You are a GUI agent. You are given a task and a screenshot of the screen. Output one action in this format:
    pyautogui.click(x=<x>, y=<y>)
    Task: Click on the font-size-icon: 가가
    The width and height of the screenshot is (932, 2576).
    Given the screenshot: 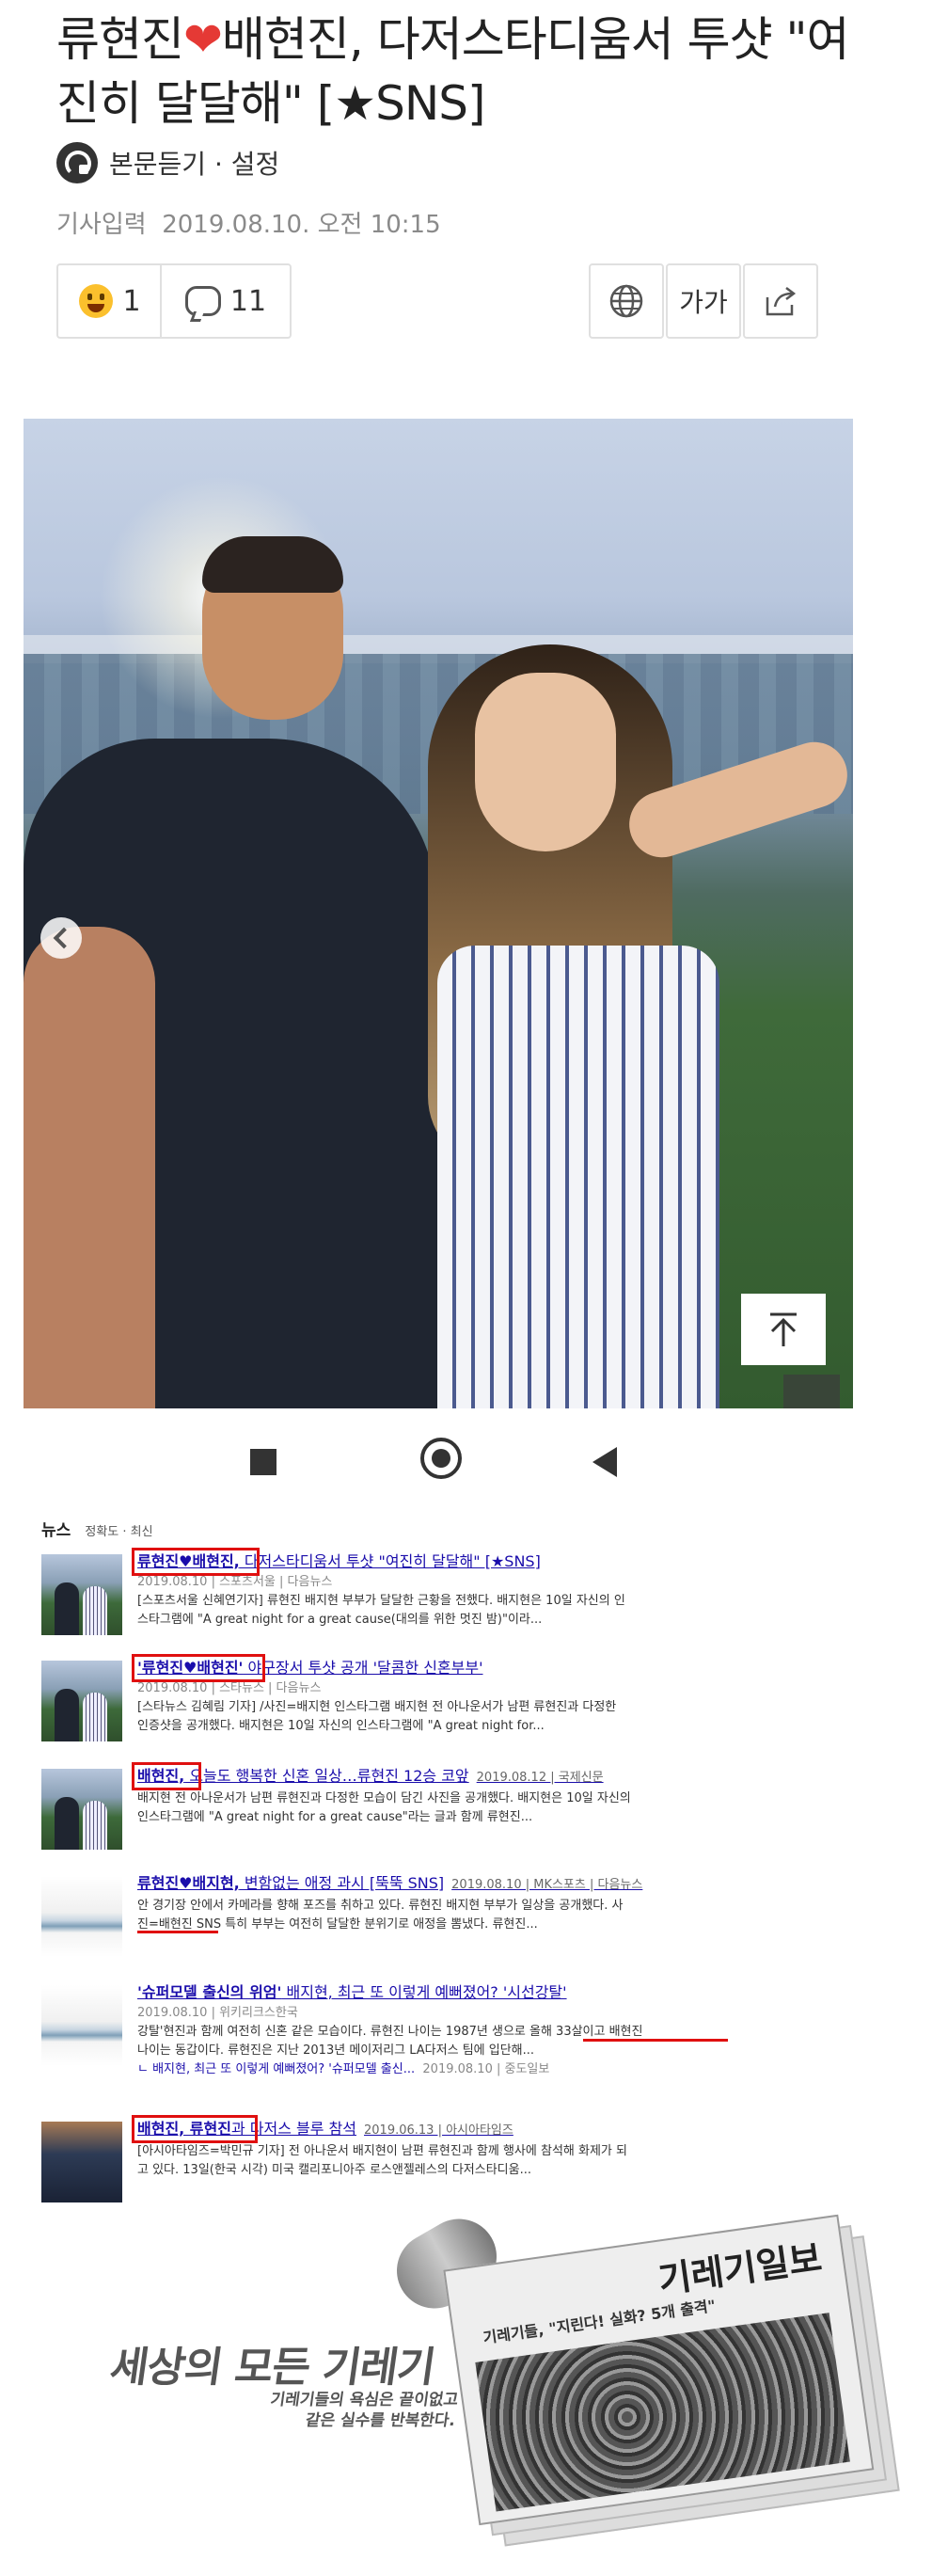 What is the action you would take?
    pyautogui.click(x=703, y=302)
    